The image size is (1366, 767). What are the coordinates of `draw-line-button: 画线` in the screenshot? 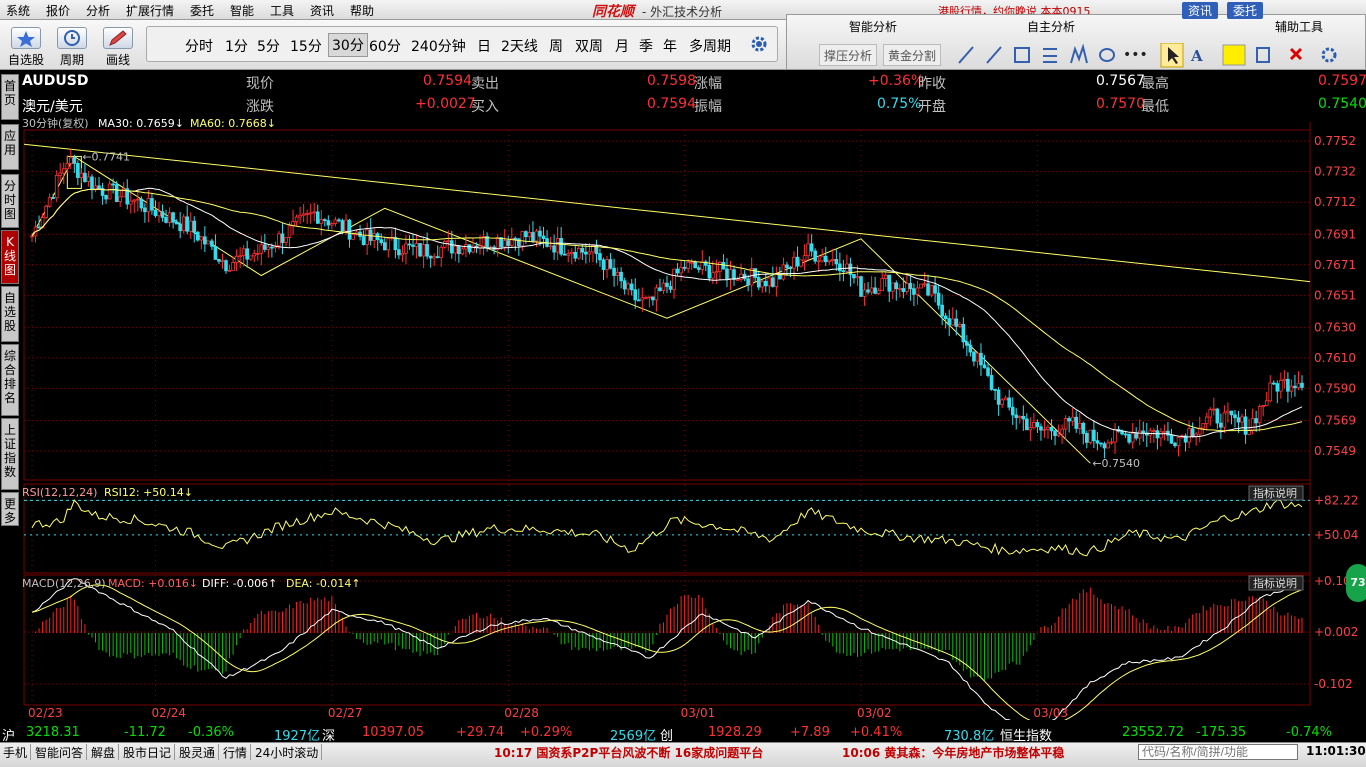 It's located at (118, 46).